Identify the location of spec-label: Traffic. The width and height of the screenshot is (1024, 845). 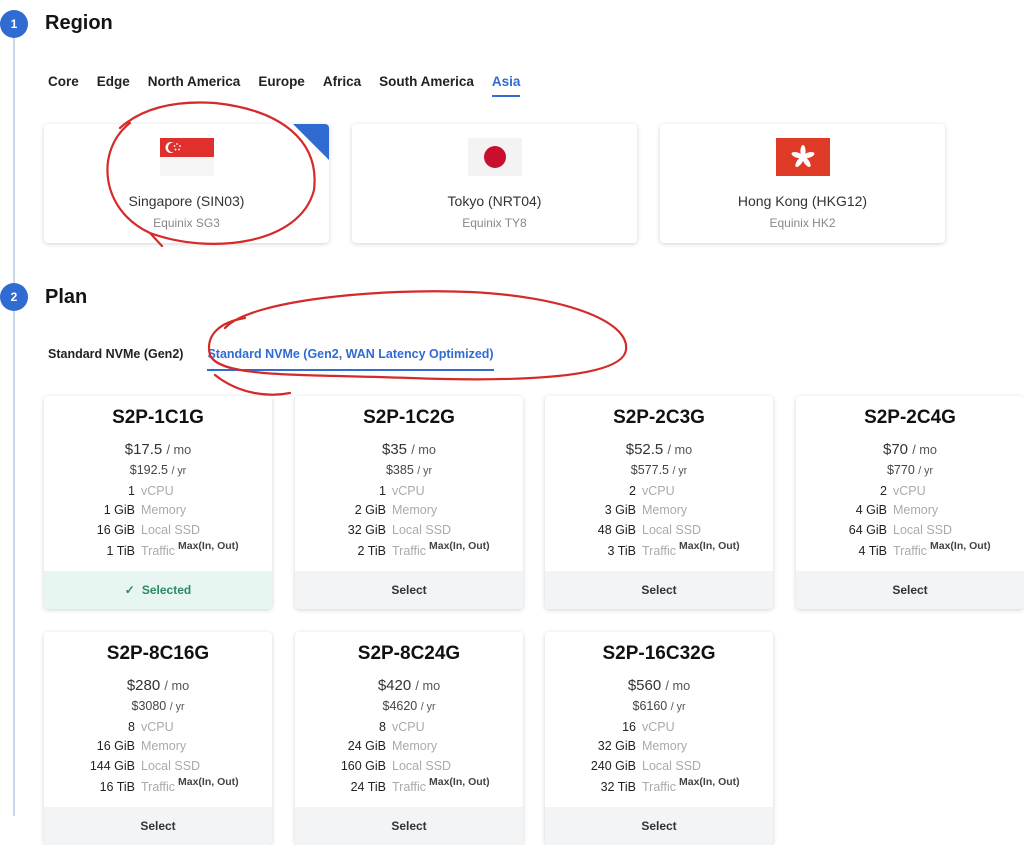
(158, 551).